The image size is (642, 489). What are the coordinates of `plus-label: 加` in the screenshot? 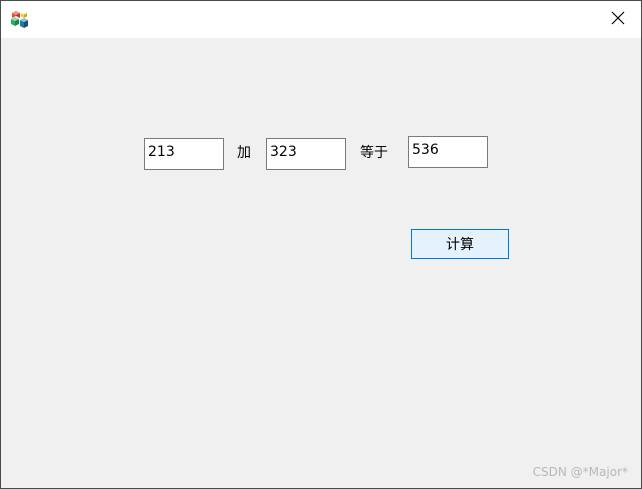 It's located at (244, 153).